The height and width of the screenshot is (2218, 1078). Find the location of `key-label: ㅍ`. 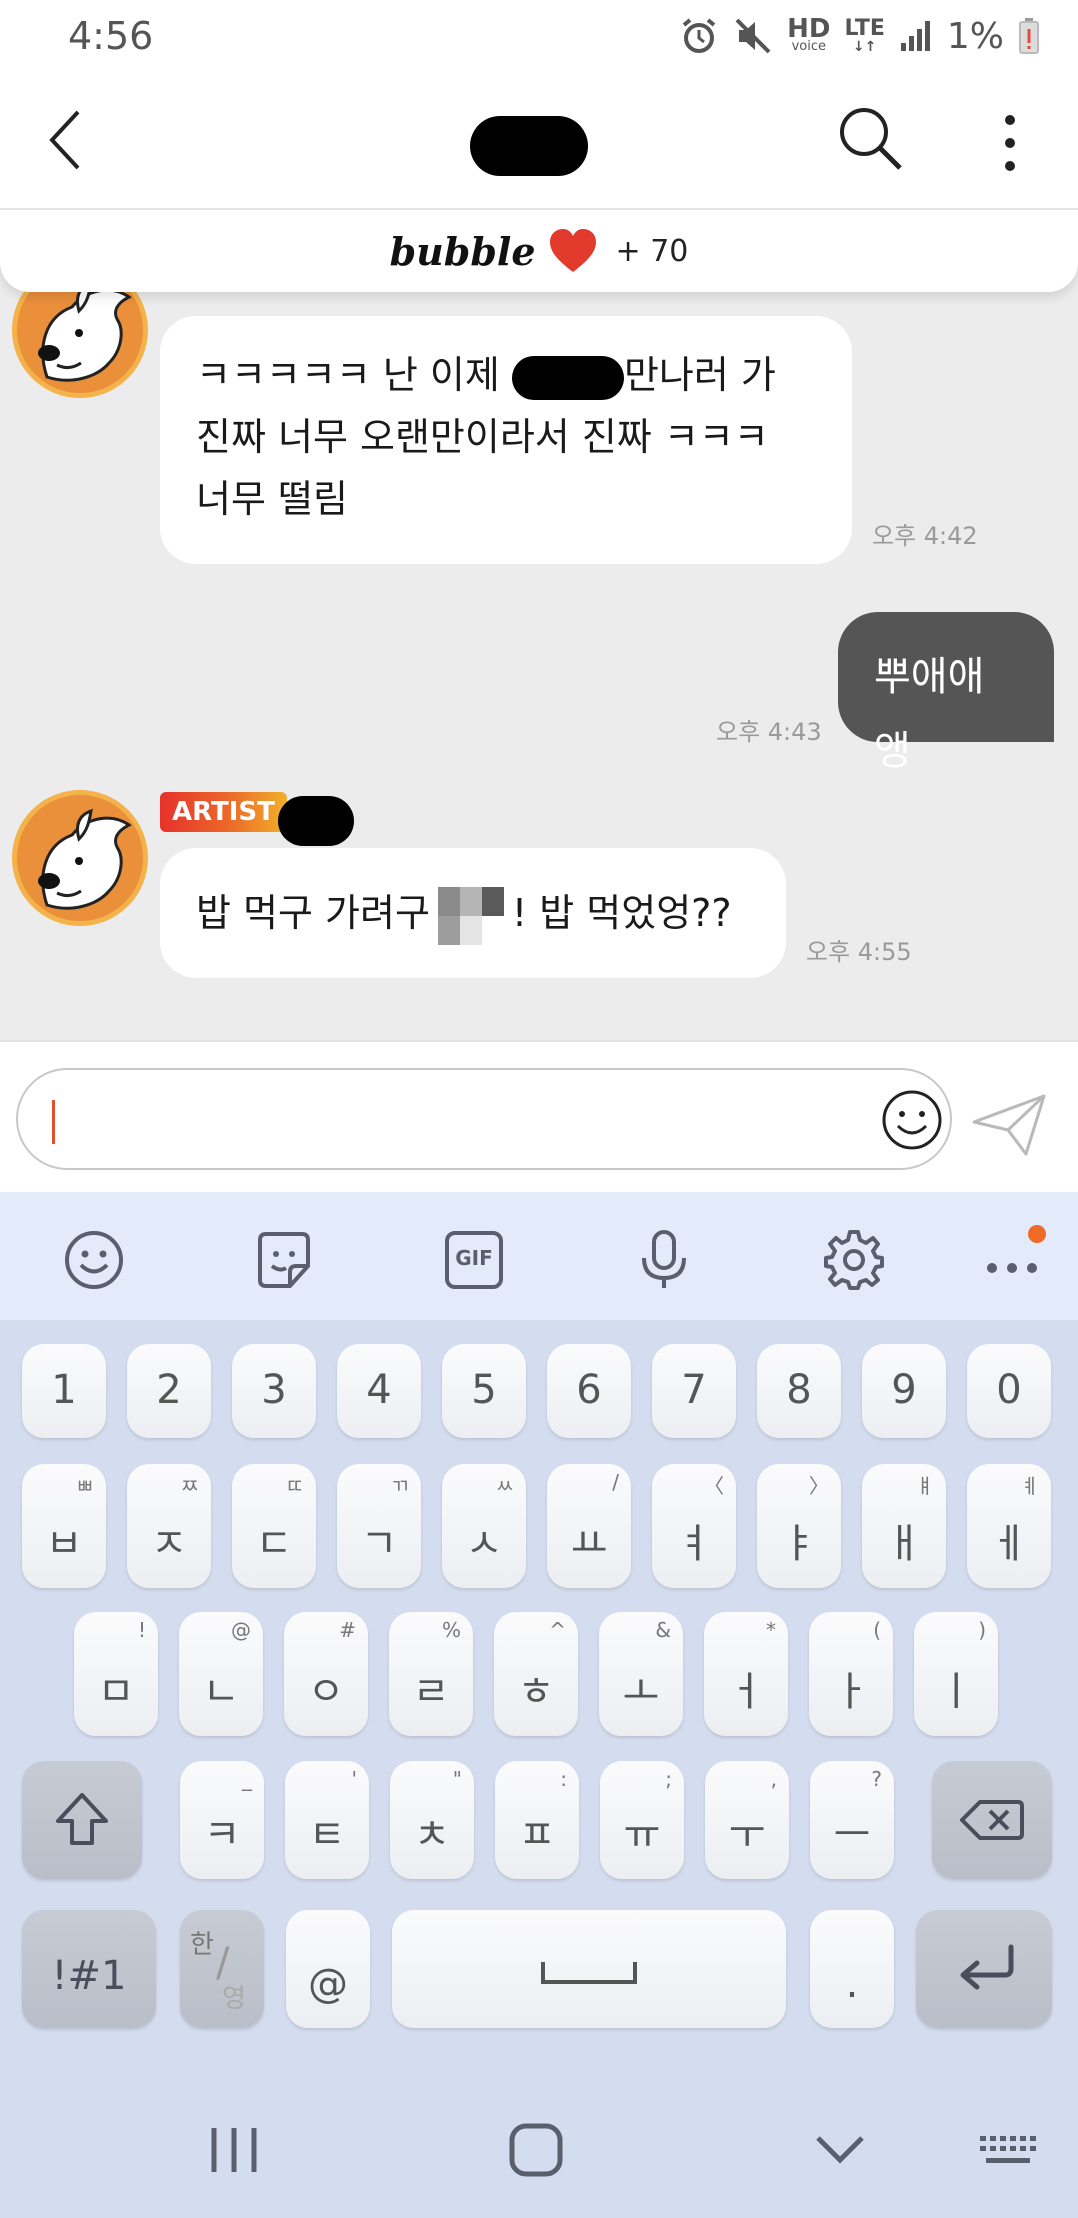

key-label: ㅍ is located at coordinates (537, 1835).